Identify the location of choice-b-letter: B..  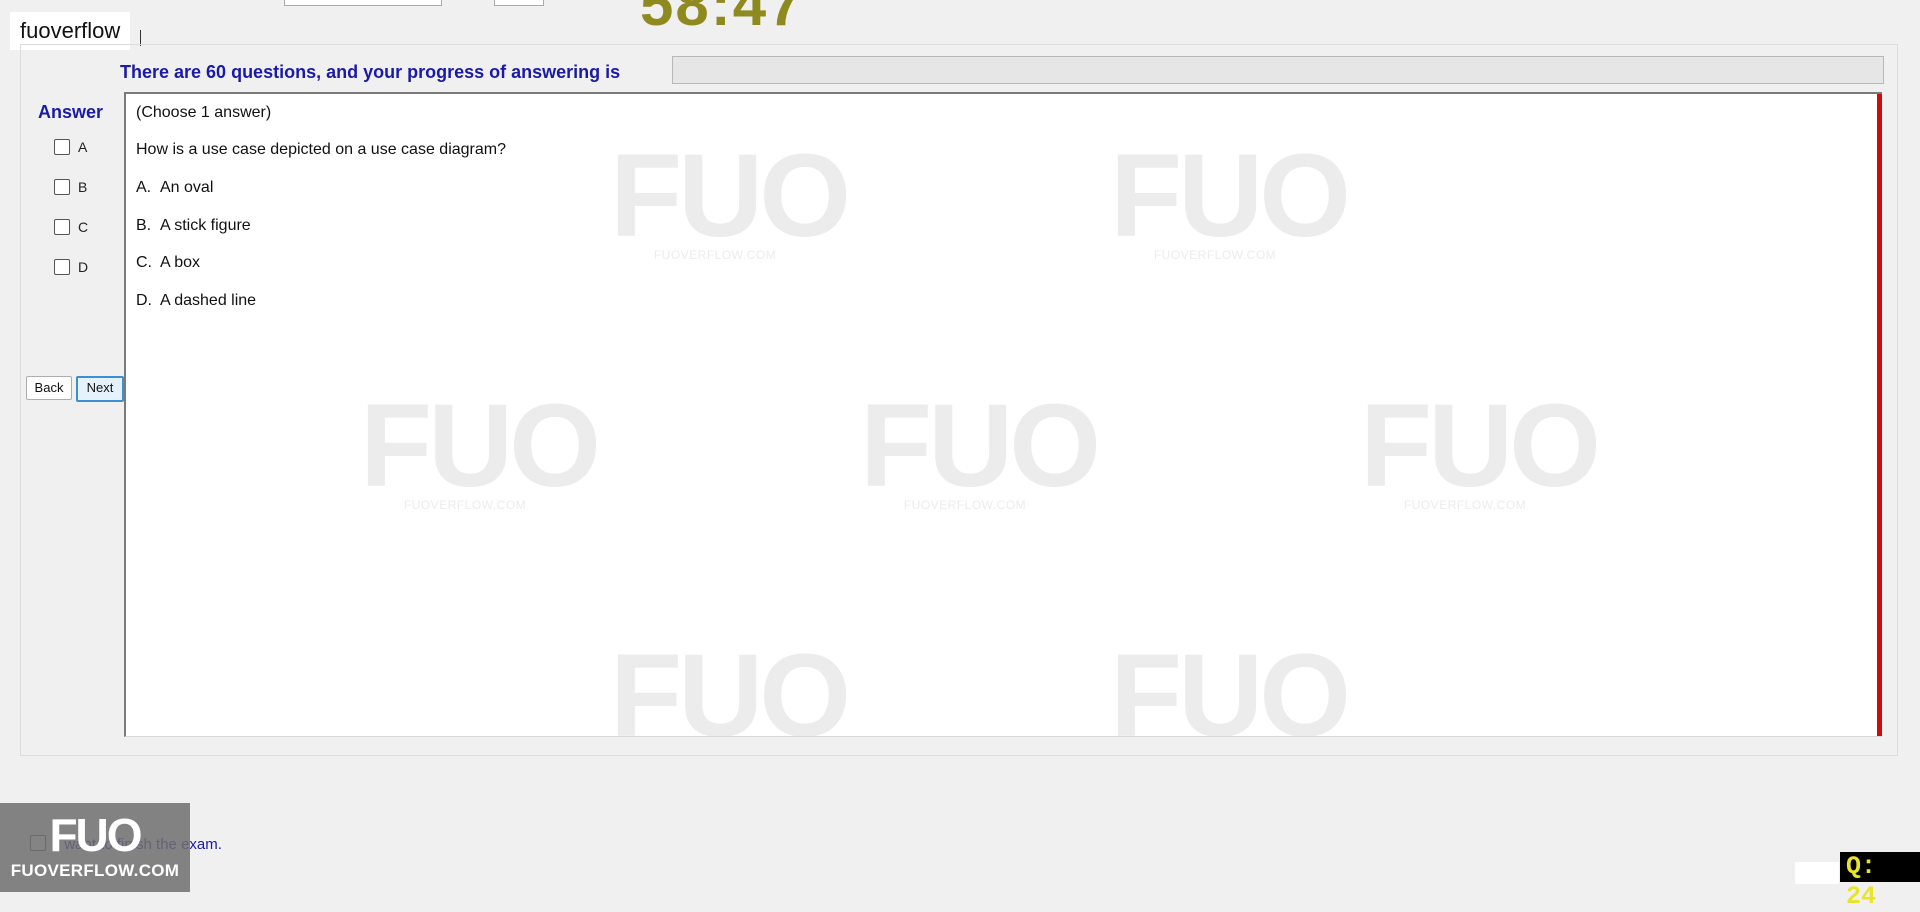
(144, 225).